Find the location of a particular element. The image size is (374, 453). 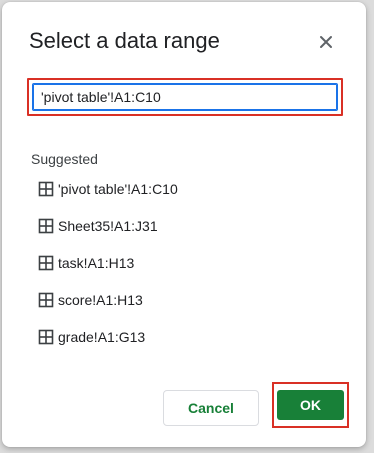

close-button is located at coordinates (326, 42).